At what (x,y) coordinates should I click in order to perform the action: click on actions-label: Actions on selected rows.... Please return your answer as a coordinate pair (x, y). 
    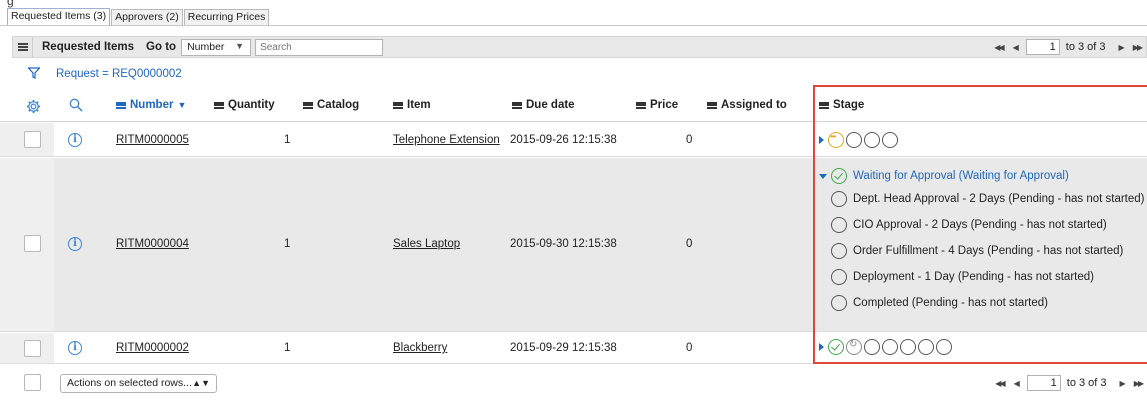
    Looking at the image, I should click on (129, 383).